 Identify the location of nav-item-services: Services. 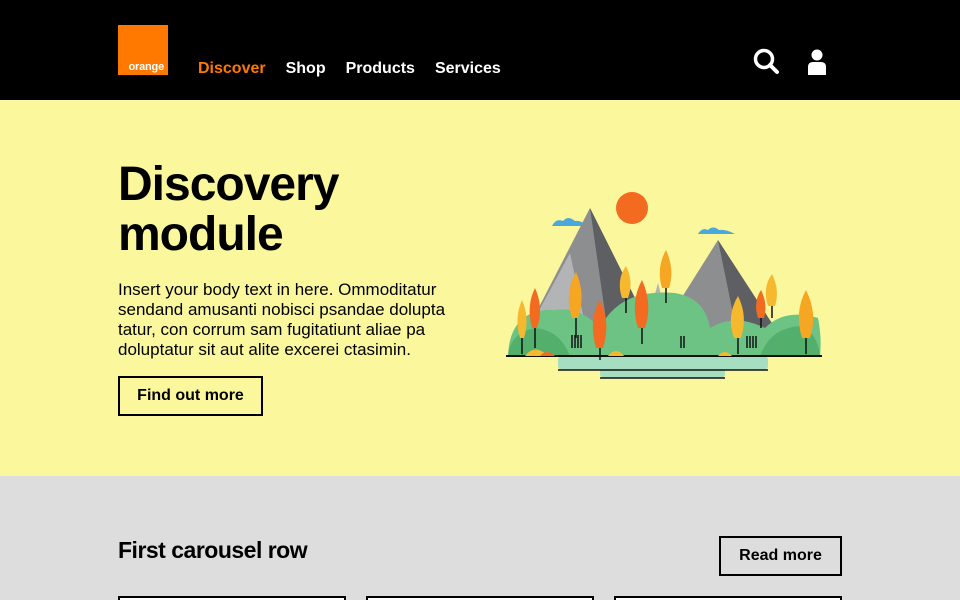
(468, 69).